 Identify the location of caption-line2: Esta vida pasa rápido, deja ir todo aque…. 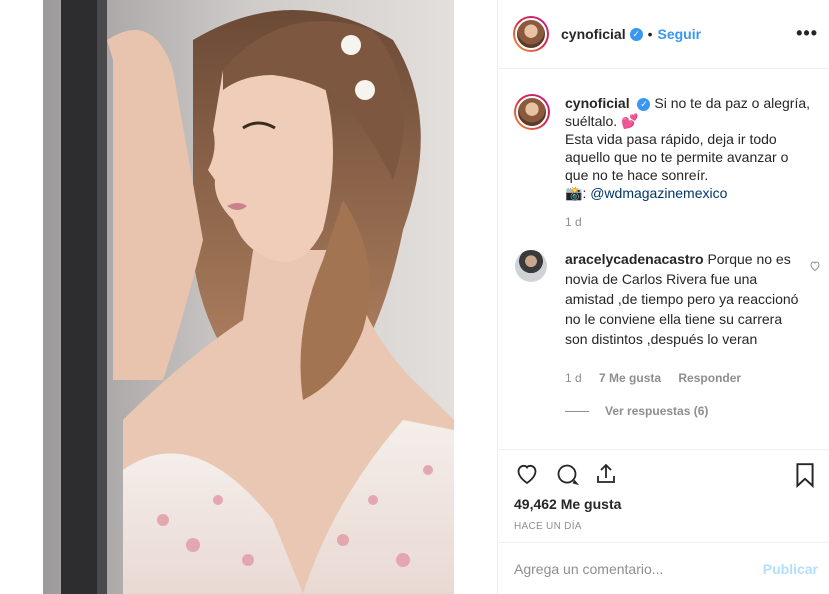
(677, 157).